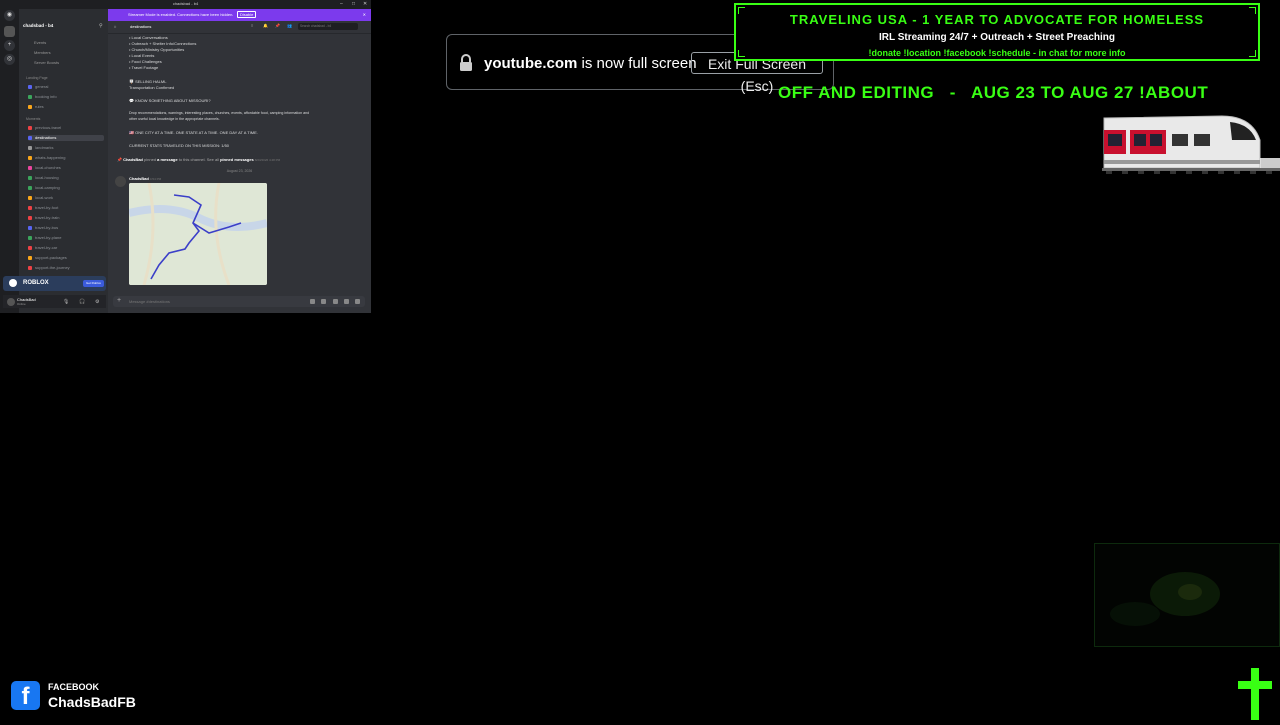  I want to click on sticker-icon, so click(335, 301).